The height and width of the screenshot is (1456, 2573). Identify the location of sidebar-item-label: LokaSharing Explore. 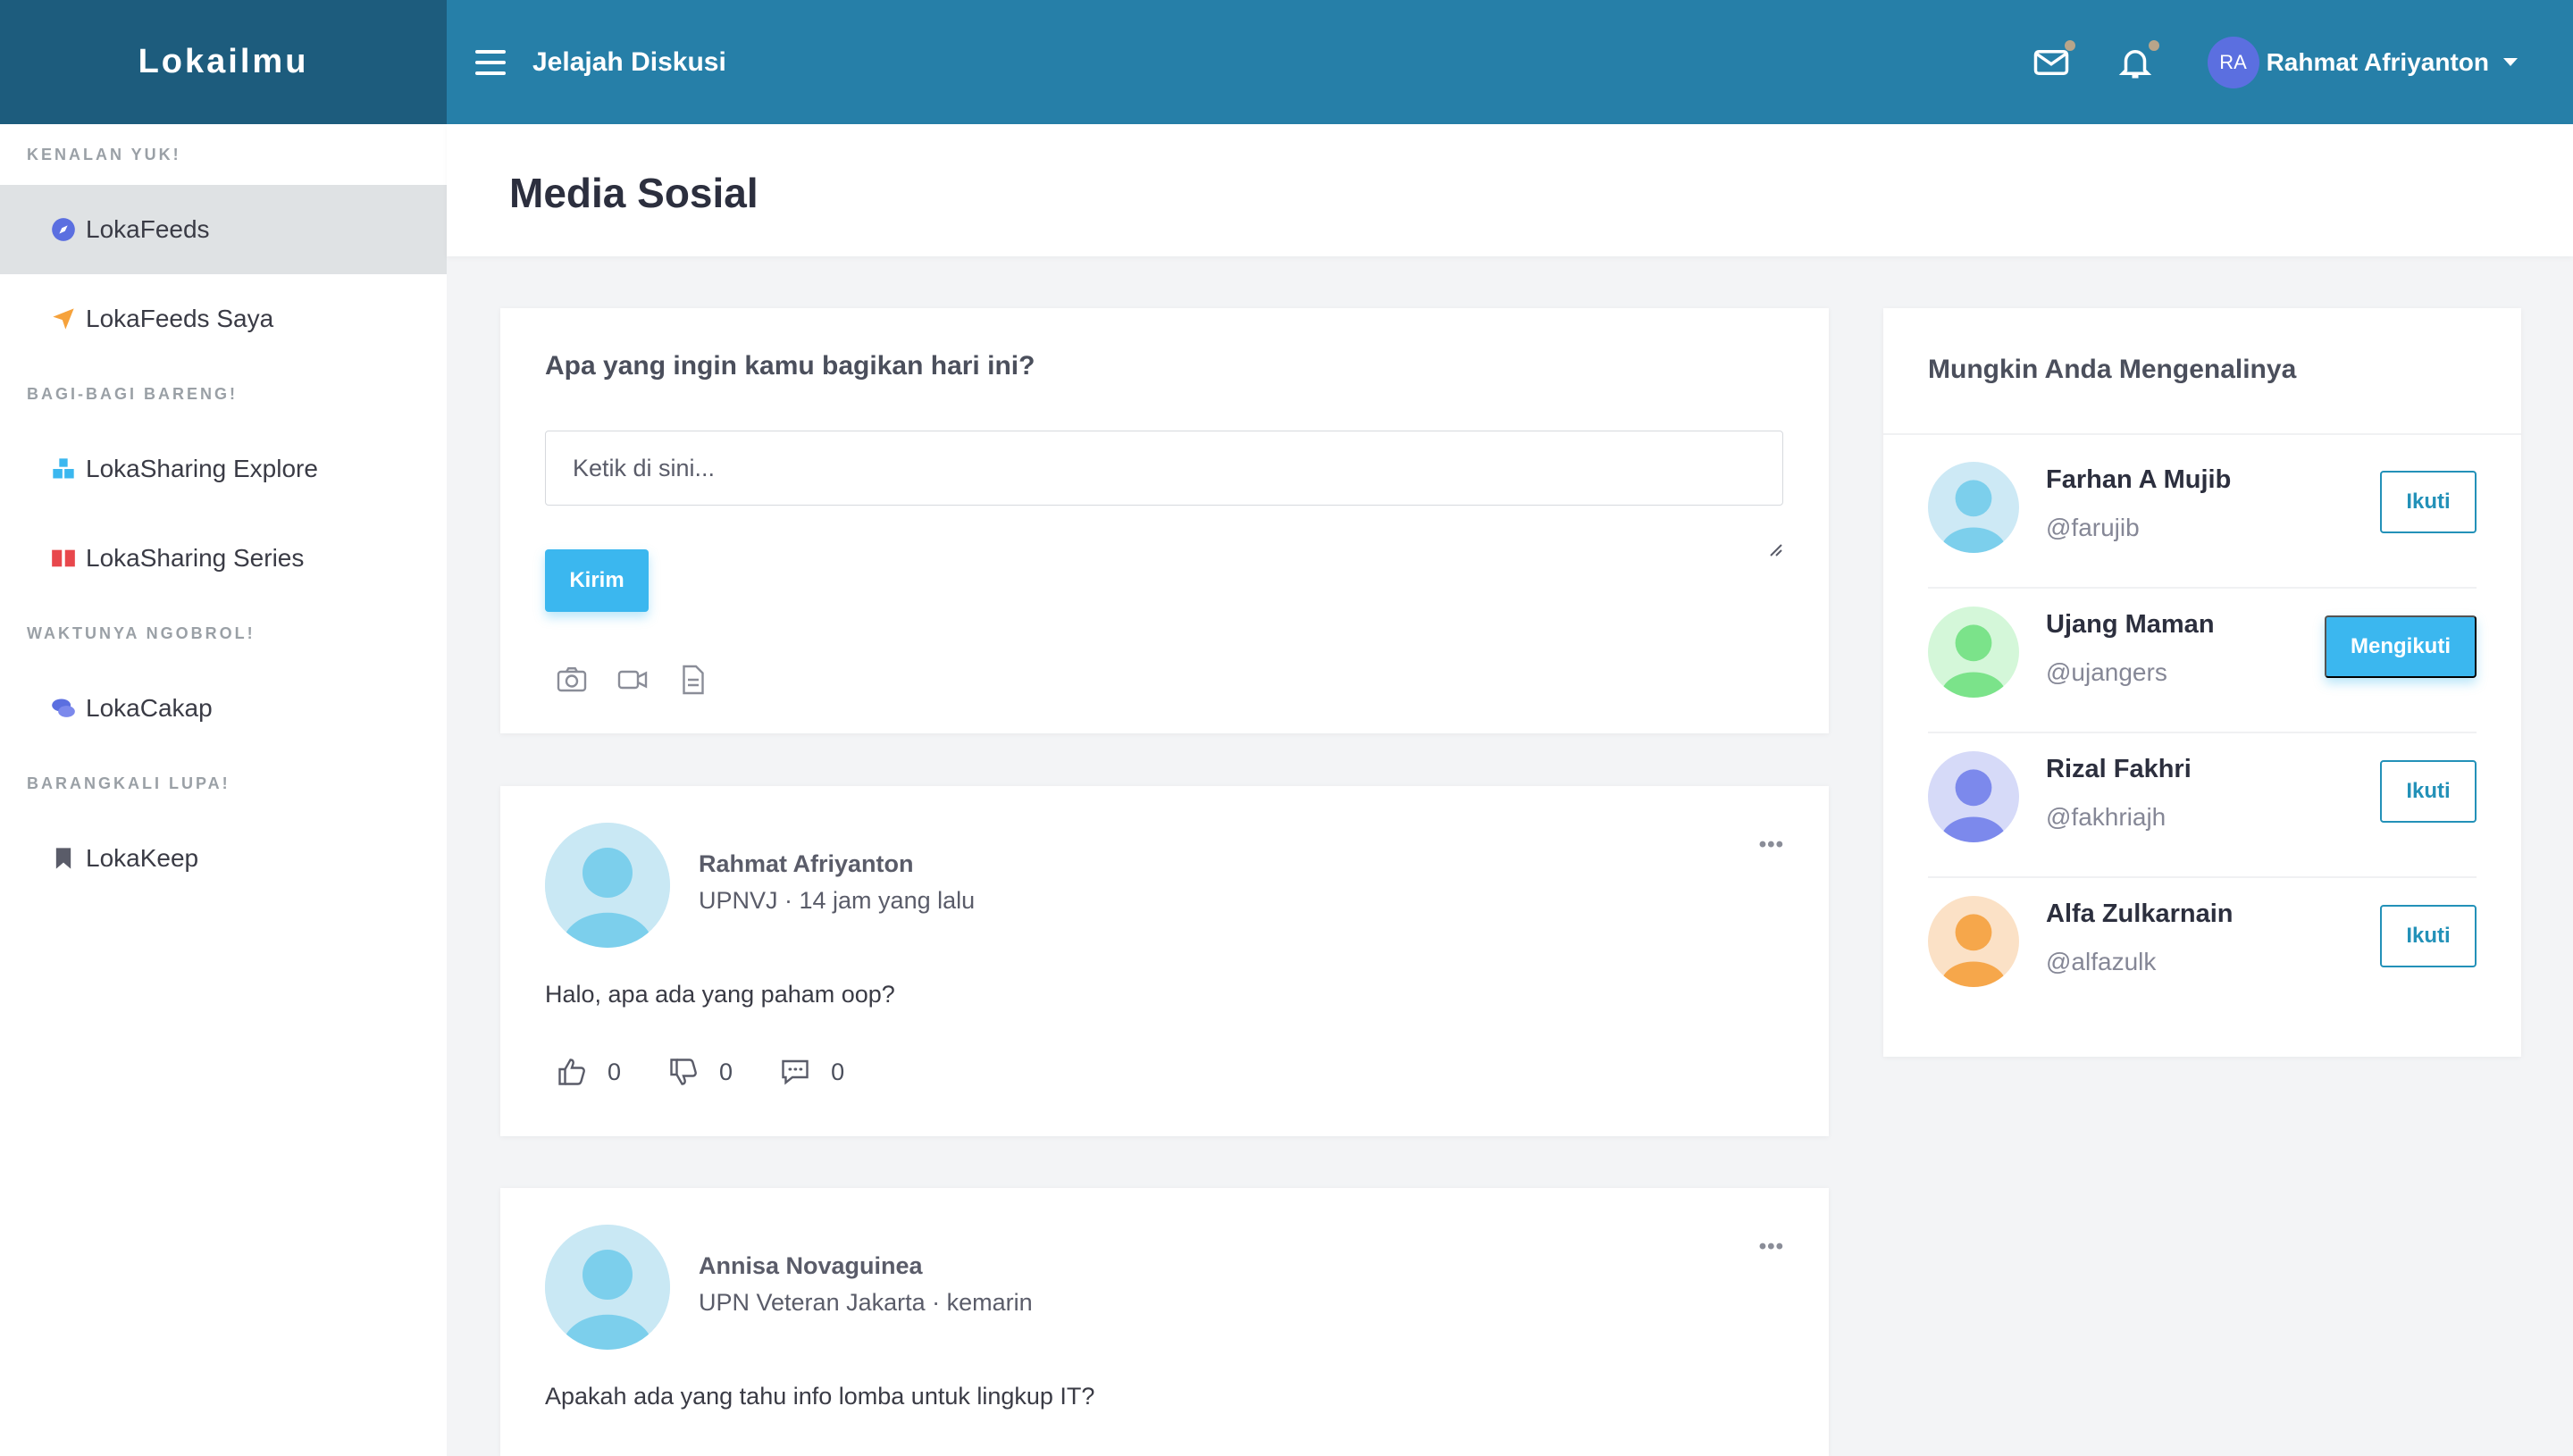
(202, 468).